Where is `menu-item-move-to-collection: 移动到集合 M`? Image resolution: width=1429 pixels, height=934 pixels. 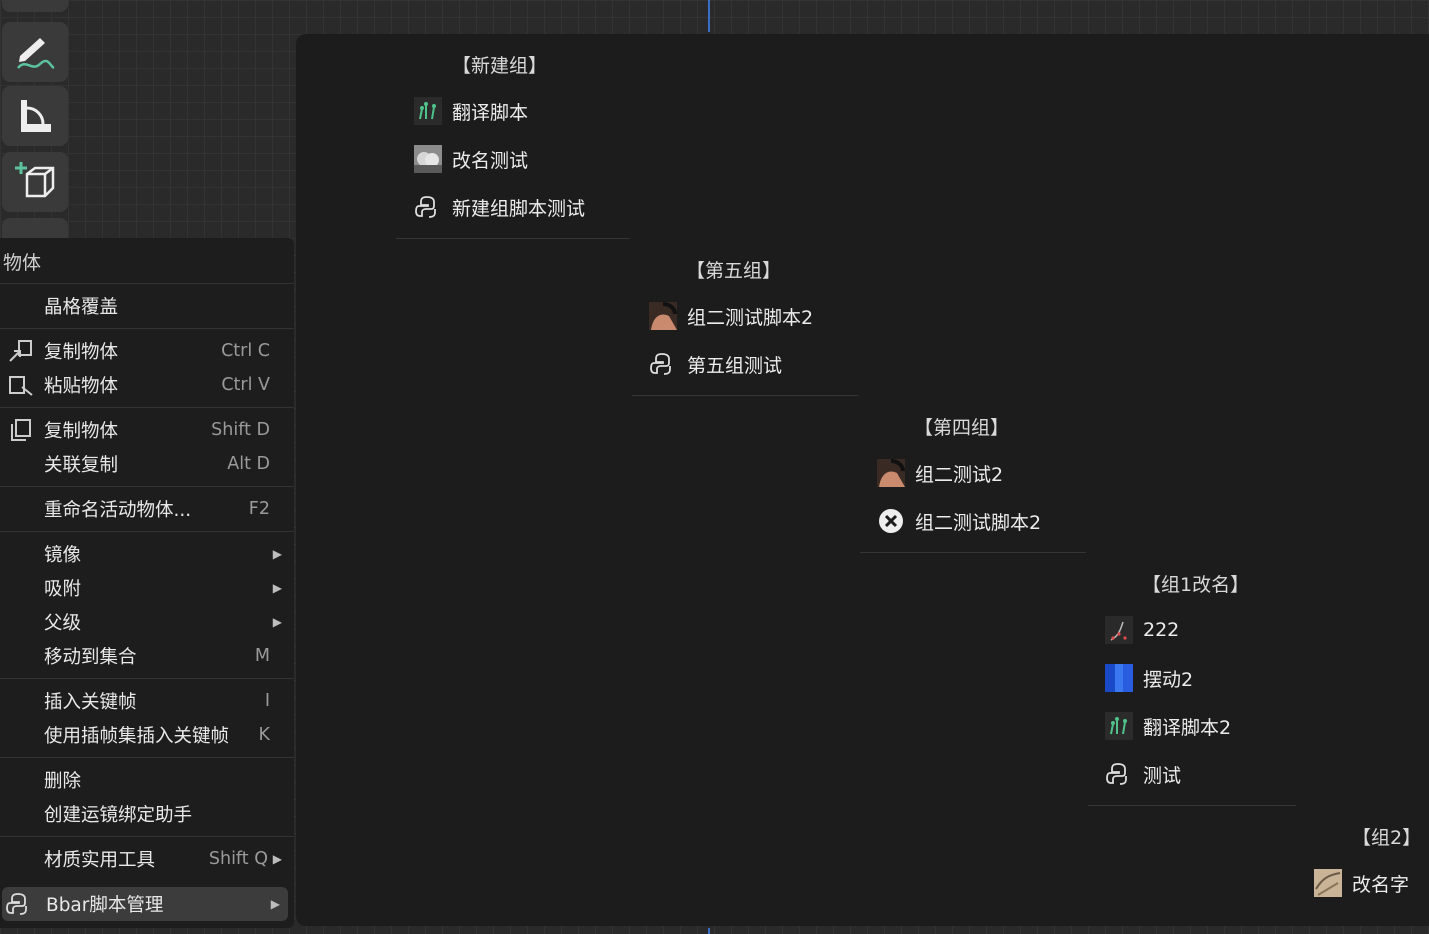 menu-item-move-to-collection: 移动到集合 M is located at coordinates (145, 656).